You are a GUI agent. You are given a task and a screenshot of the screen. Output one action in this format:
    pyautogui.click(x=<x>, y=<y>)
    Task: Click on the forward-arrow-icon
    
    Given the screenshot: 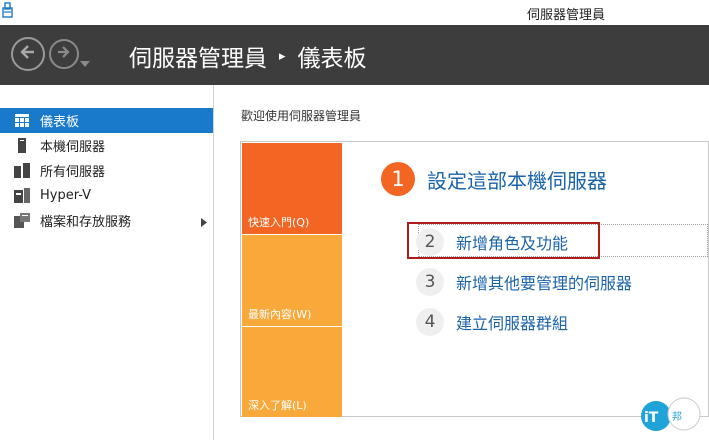 What is the action you would take?
    pyautogui.click(x=64, y=54)
    